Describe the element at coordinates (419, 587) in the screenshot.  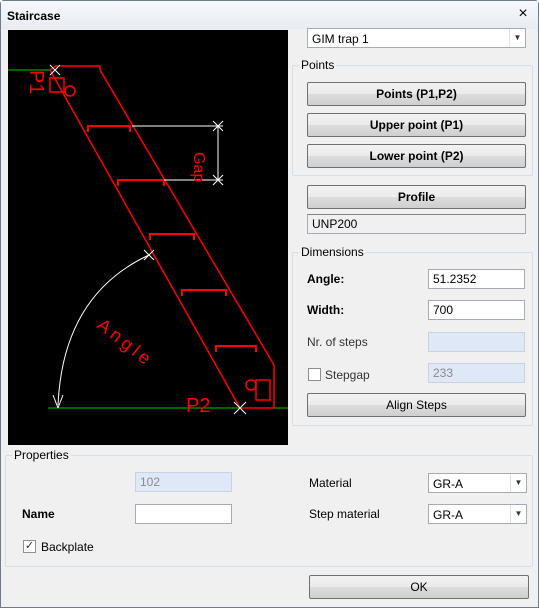
I see `ok-button: OK` at that location.